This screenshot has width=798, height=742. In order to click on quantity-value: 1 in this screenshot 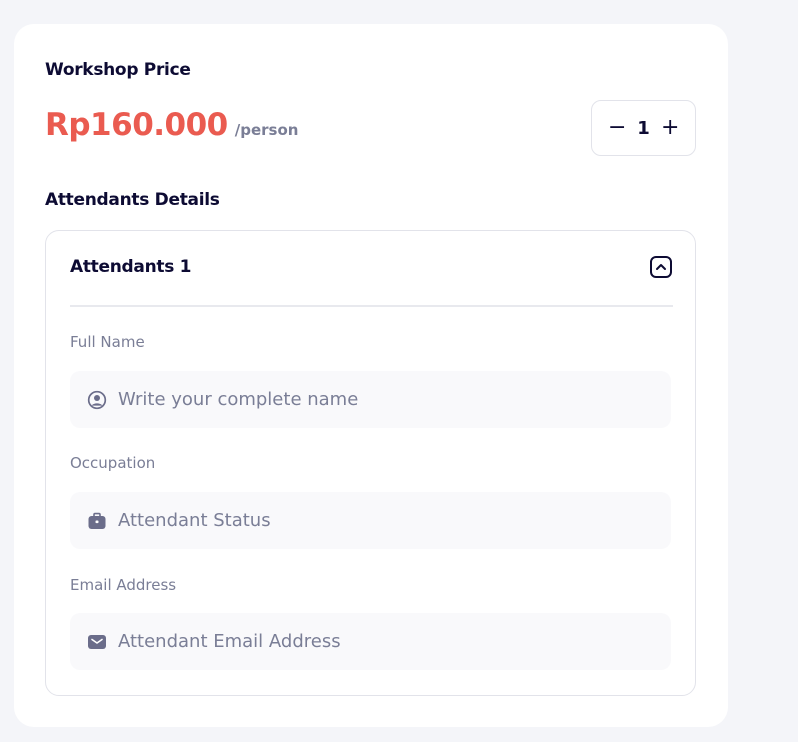, I will do `click(643, 128)`.